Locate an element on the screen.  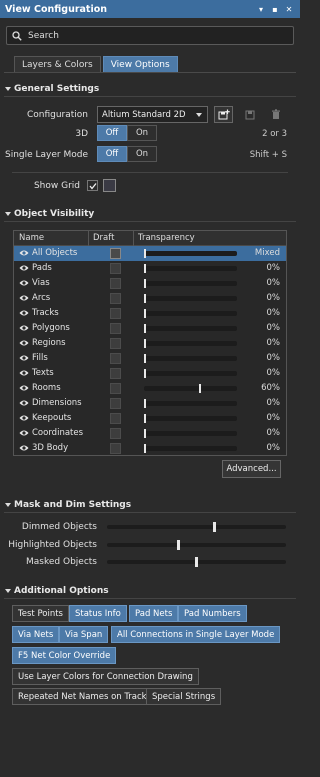
table-row: 3D Body 0% is located at coordinates (150, 448).